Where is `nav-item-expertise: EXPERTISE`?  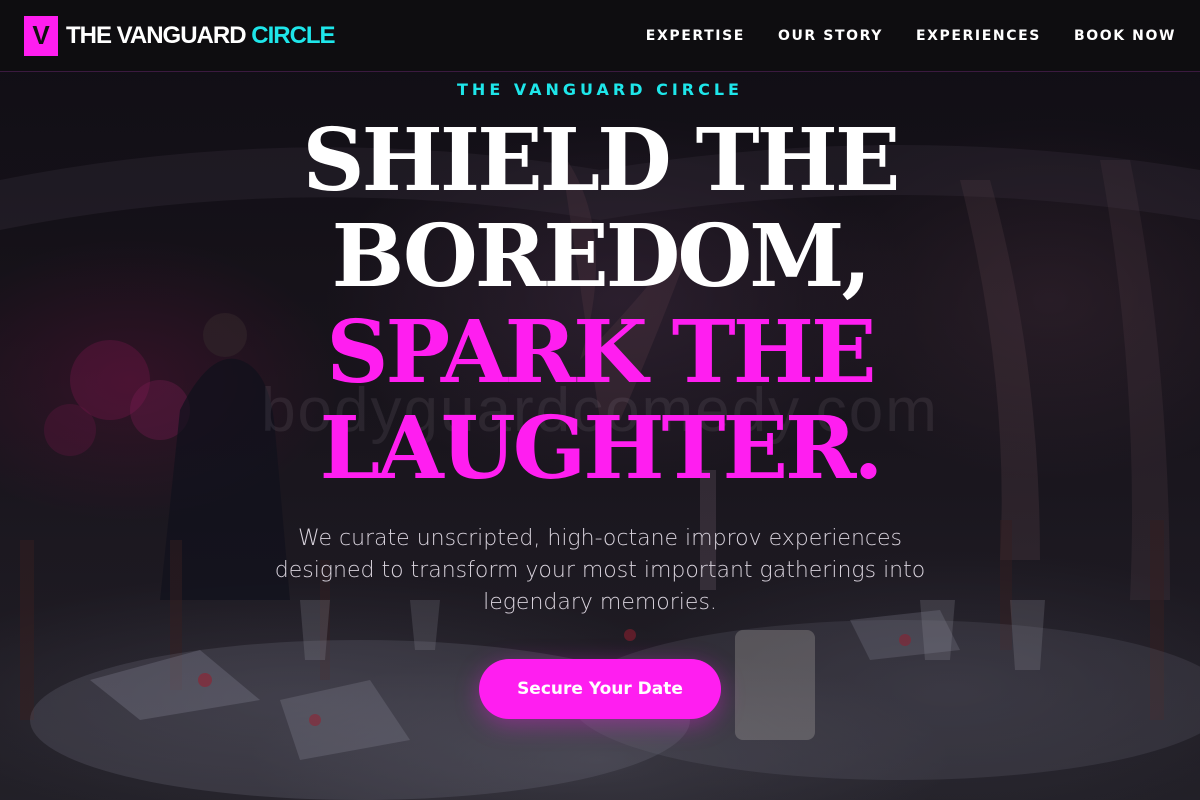
nav-item-expertise: EXPERTISE is located at coordinates (695, 36).